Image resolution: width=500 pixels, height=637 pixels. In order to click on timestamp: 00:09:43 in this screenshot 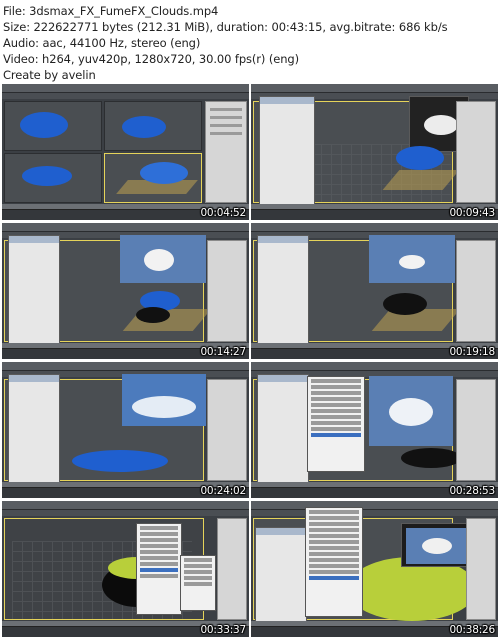, I will do `click(472, 213)`.